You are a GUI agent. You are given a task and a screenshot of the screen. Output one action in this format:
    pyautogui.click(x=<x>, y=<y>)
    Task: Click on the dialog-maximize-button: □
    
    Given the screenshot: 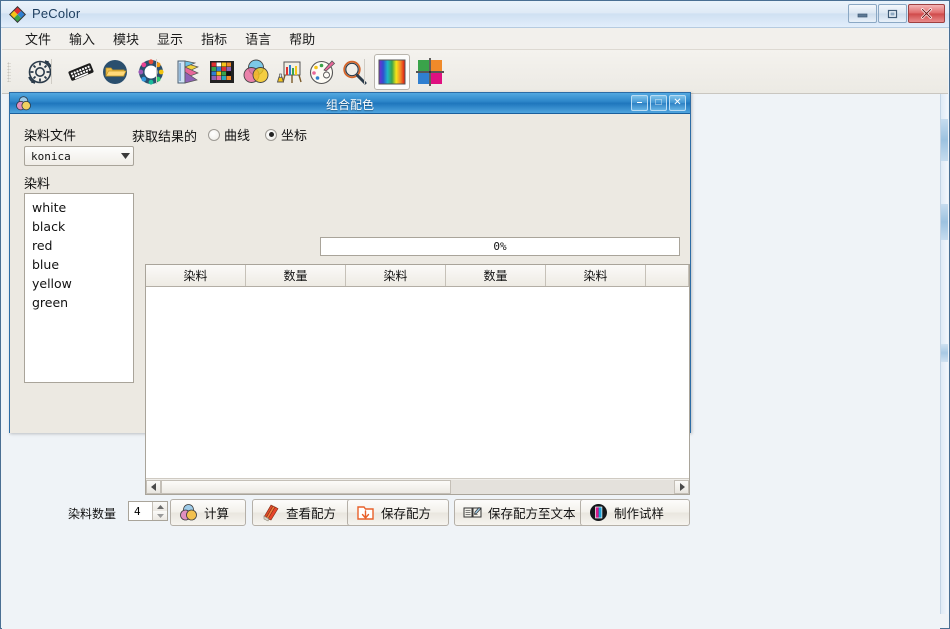 What is the action you would take?
    pyautogui.click(x=658, y=103)
    